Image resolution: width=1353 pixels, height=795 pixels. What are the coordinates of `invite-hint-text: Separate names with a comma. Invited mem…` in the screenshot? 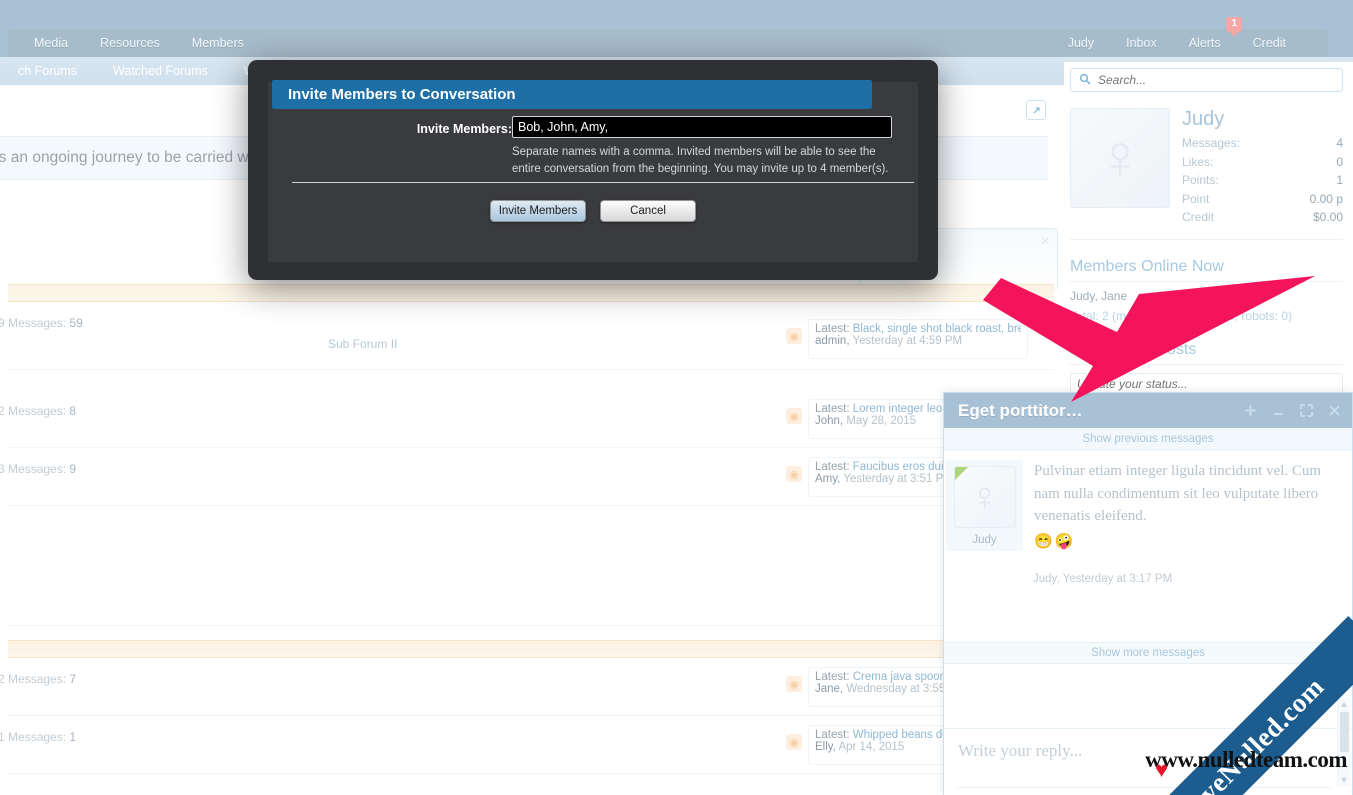 It's located at (700, 160).